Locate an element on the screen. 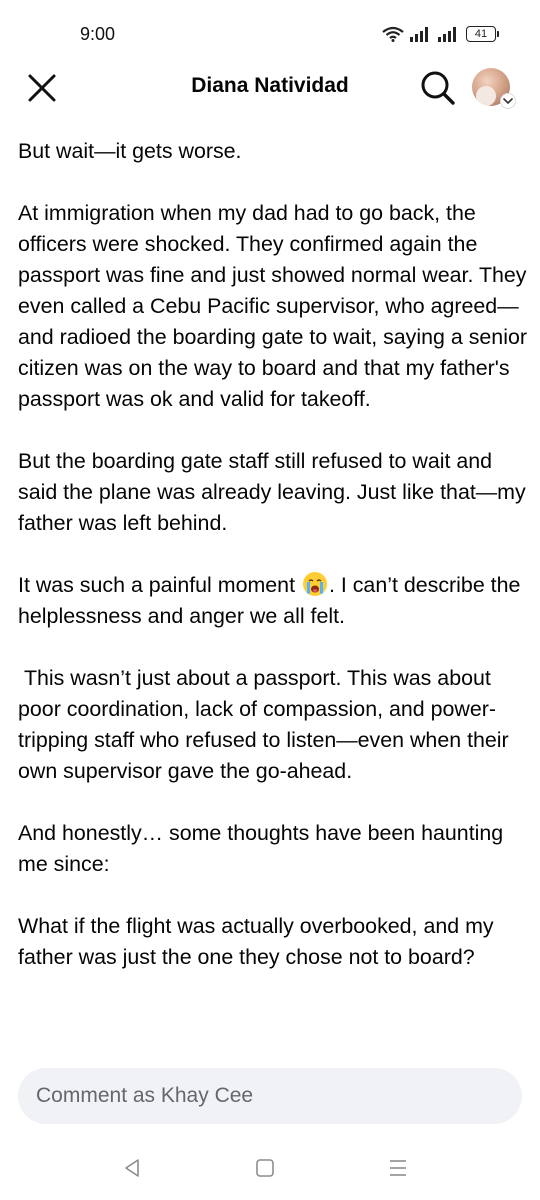 The image size is (540, 1200). system-navigation-bar is located at coordinates (270, 1170).